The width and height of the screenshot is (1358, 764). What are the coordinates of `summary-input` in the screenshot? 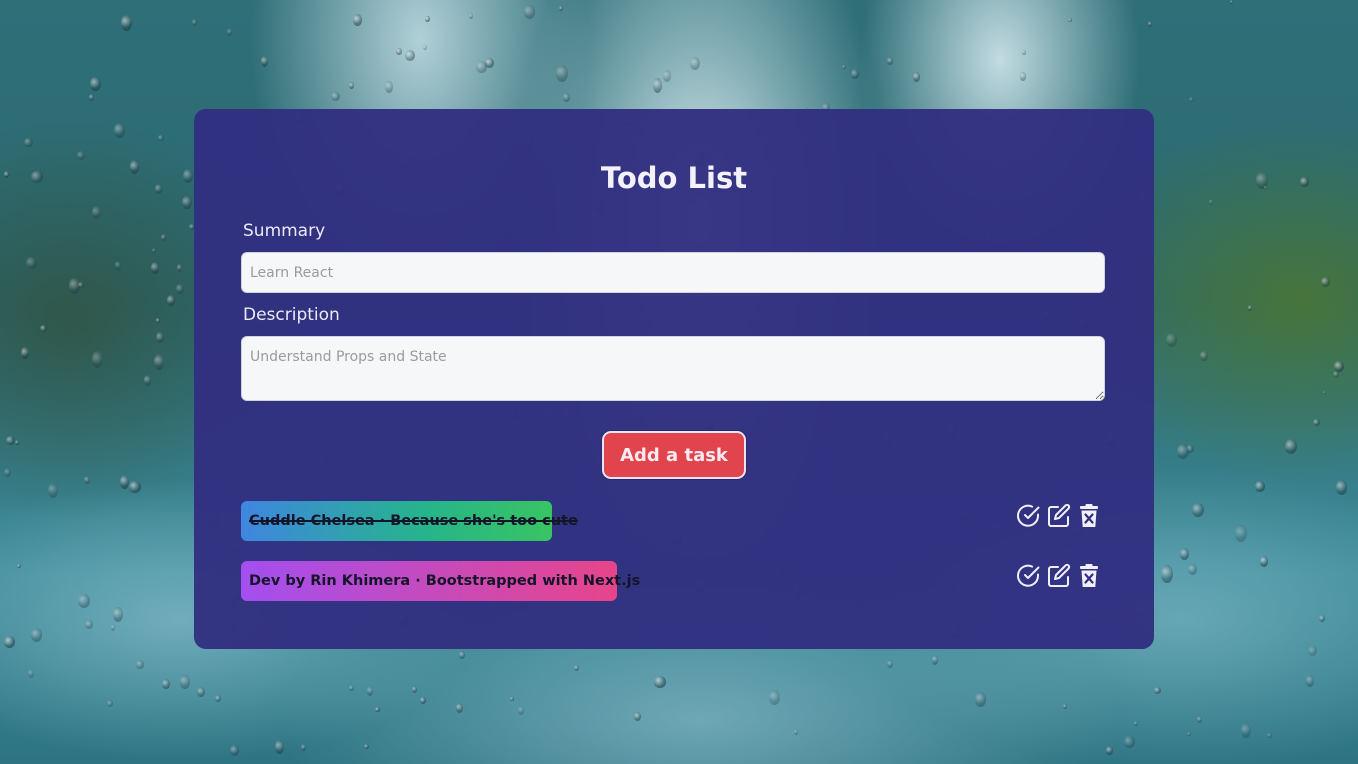 It's located at (673, 272).